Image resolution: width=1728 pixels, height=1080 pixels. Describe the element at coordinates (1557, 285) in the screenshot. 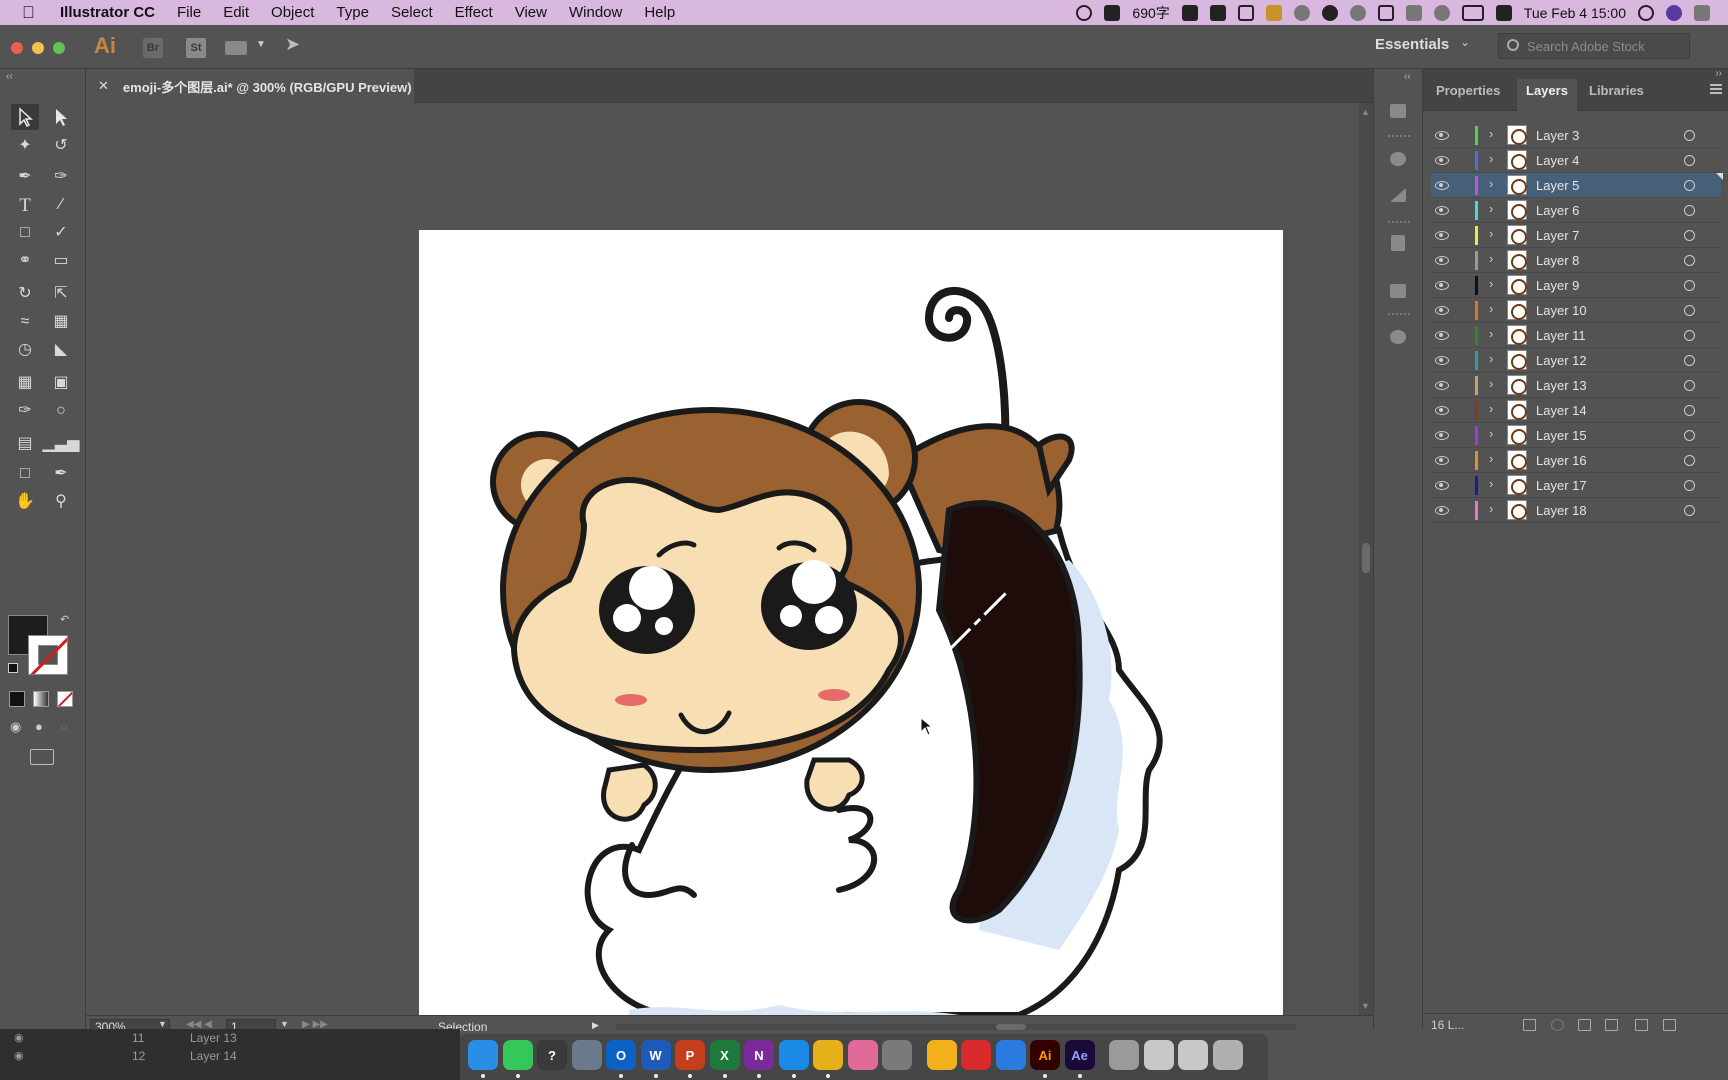

I see `layer-name: Layer 9` at that location.